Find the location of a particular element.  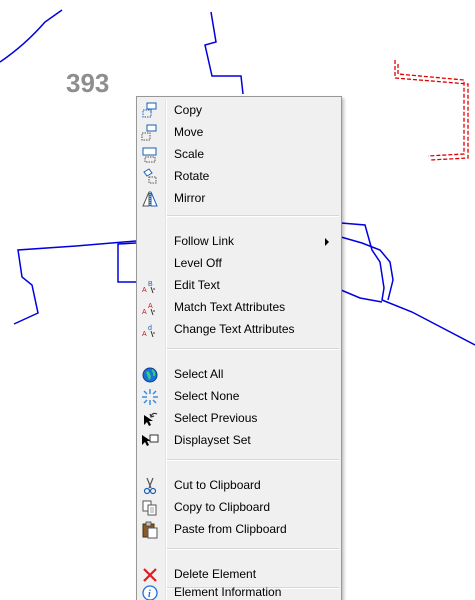

menu-item-select-all: Select All is located at coordinates (239, 375).